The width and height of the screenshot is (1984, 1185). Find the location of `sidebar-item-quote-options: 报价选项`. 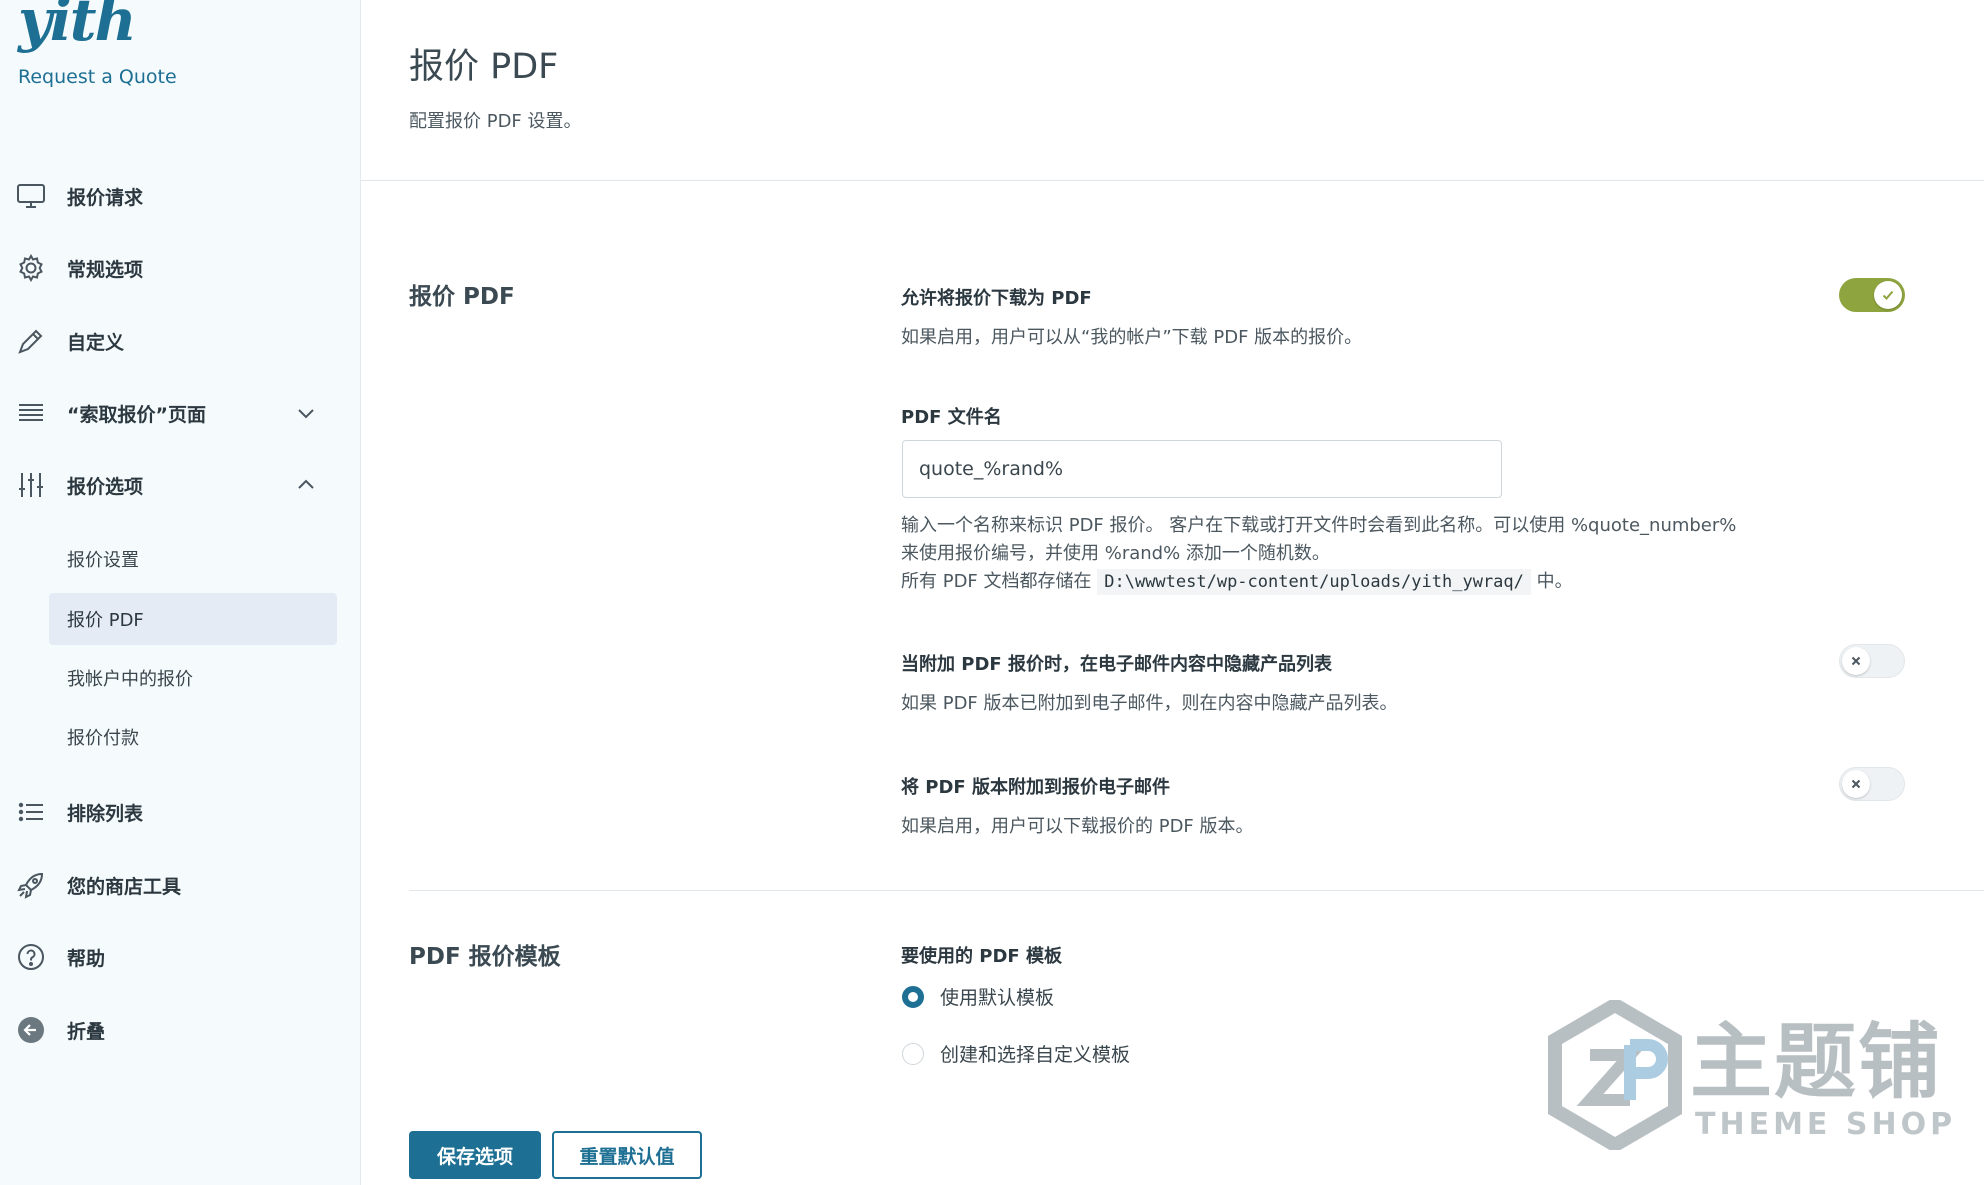

sidebar-item-quote-options: 报价选项 is located at coordinates (180, 485).